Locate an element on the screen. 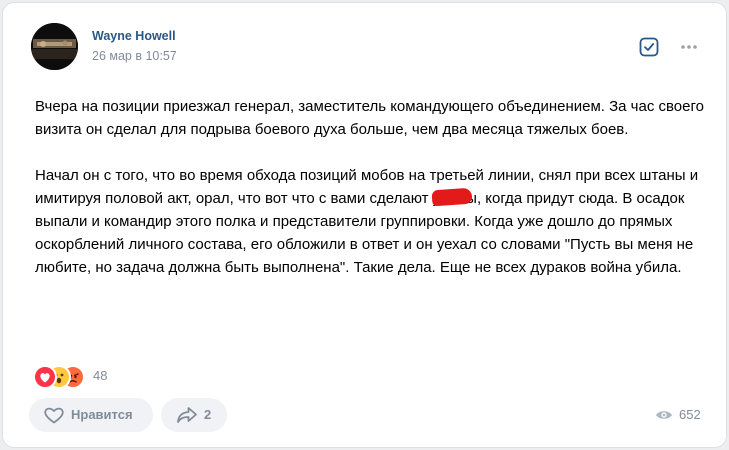 This screenshot has height=450, width=729. like-label: Нравится is located at coordinates (102, 414).